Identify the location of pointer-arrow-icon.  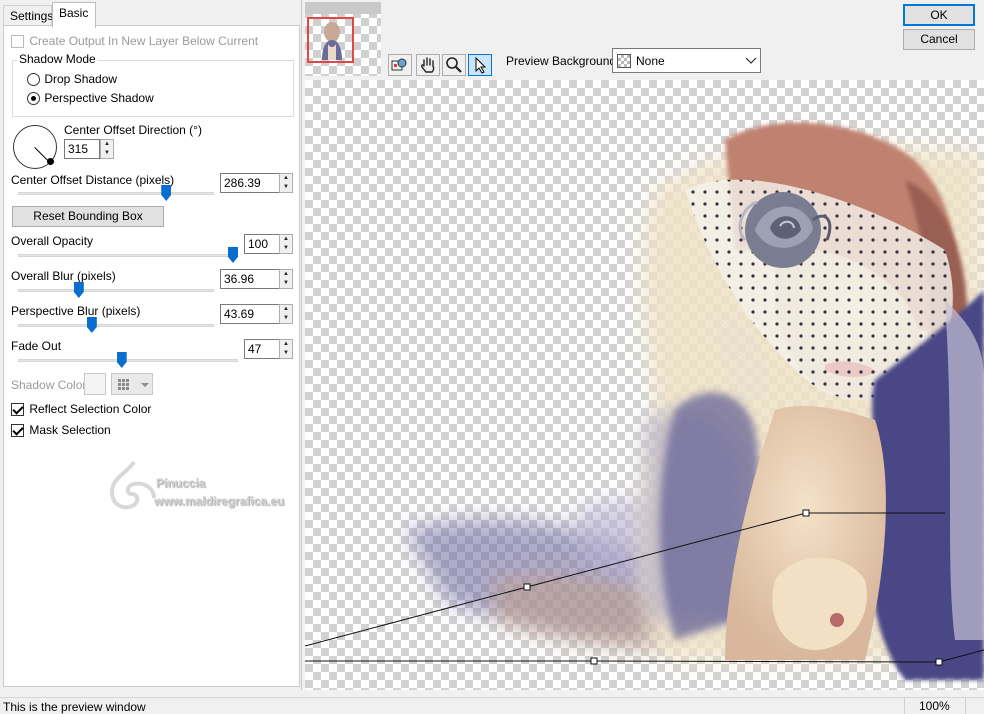
(481, 65).